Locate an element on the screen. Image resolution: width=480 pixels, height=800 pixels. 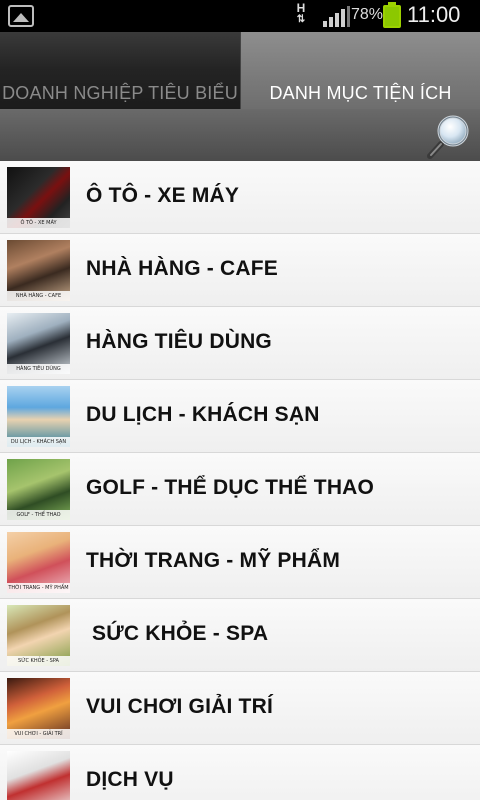
category-thumbnail: GOLF - THỂ THAO is located at coordinates (38, 489).